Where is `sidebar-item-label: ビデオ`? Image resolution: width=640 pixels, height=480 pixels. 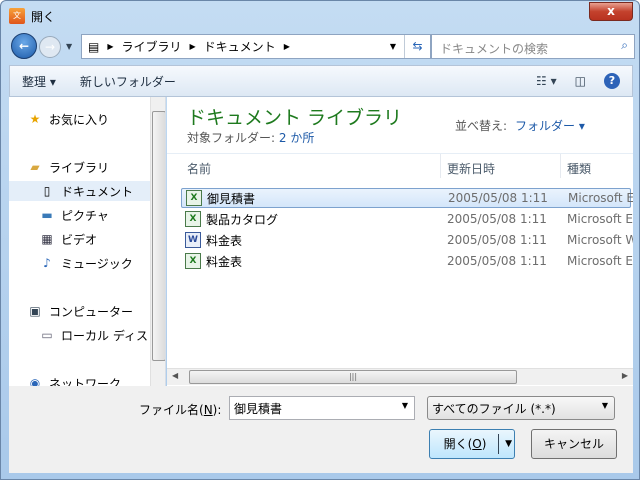 sidebar-item-label: ビデオ is located at coordinates (79, 239).